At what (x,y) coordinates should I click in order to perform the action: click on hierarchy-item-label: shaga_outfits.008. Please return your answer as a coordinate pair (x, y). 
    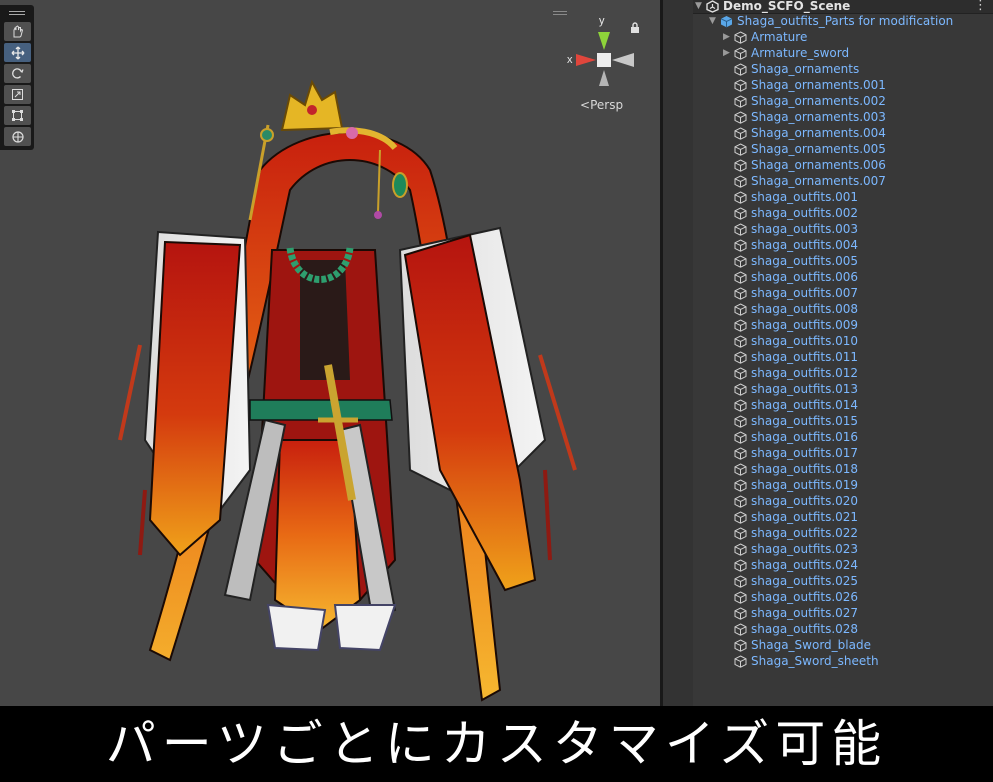
    Looking at the image, I should click on (805, 309).